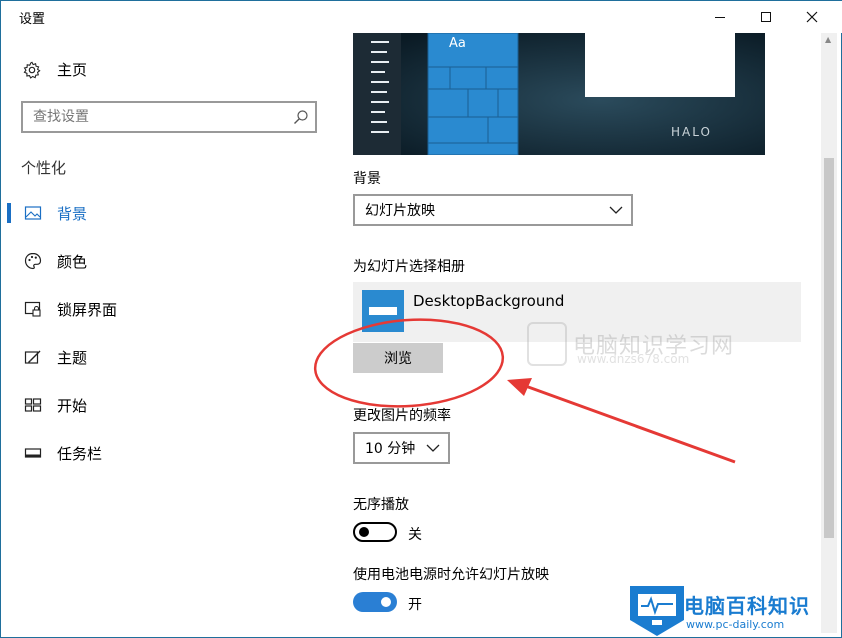 The image size is (842, 638). What do you see at coordinates (9, 213) in the screenshot?
I see `active-indicator` at bounding box center [9, 213].